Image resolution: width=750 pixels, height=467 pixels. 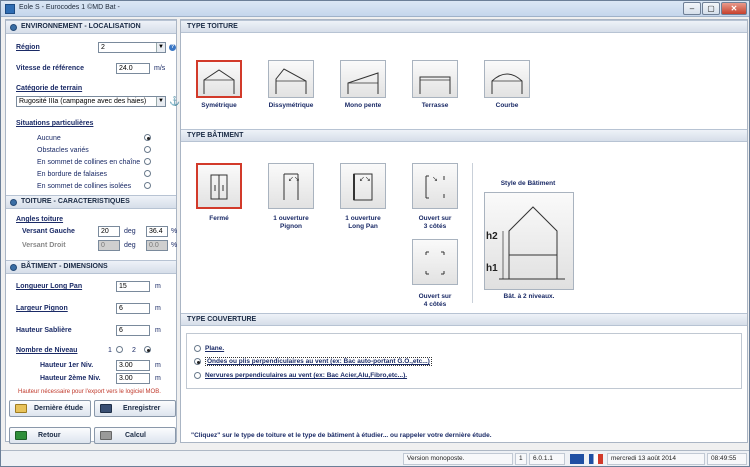 I want to click on maximize-button: ▢, so click(x=711, y=8).